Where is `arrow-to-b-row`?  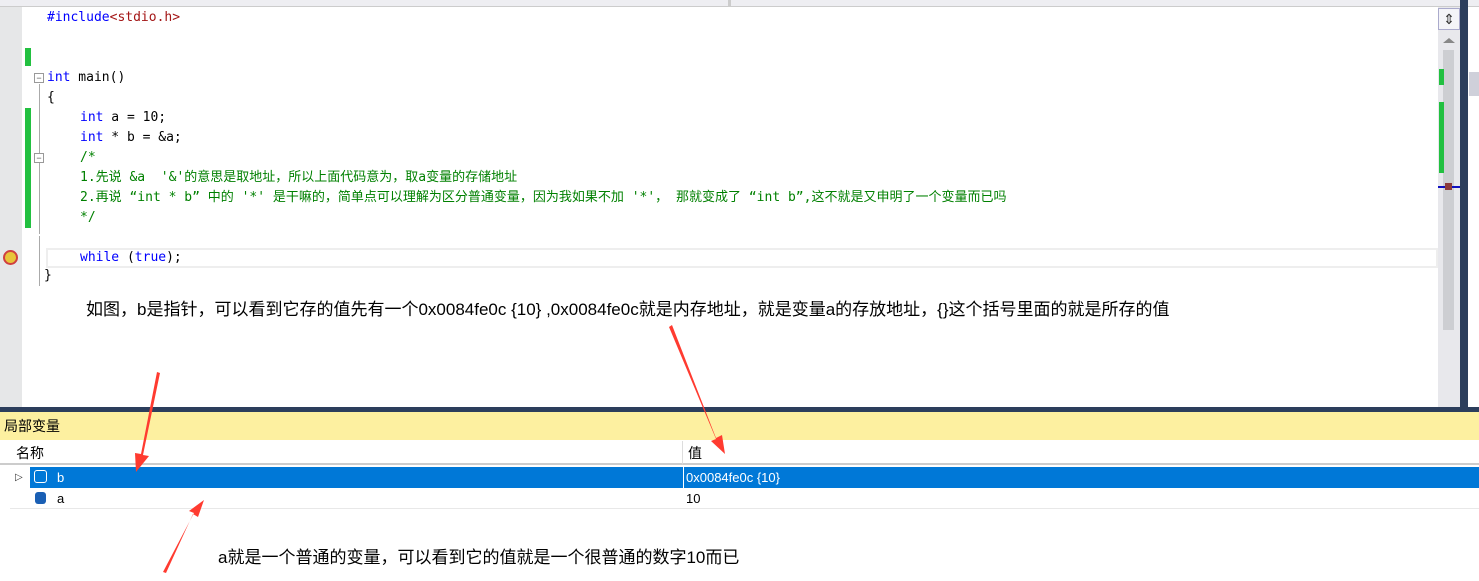
arrow-to-b-row is located at coordinates (147, 422).